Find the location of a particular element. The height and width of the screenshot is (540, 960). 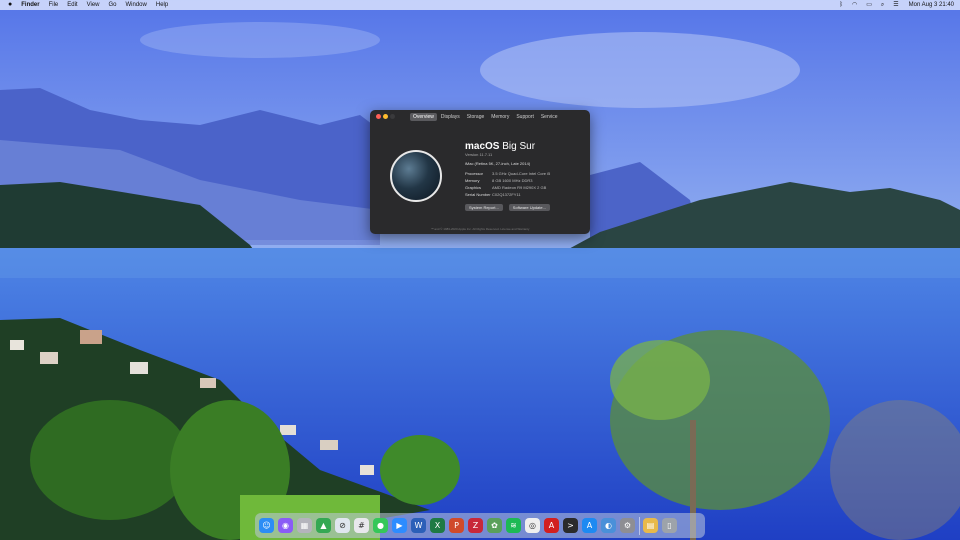

settings-icon: ⚙ is located at coordinates (627, 525).